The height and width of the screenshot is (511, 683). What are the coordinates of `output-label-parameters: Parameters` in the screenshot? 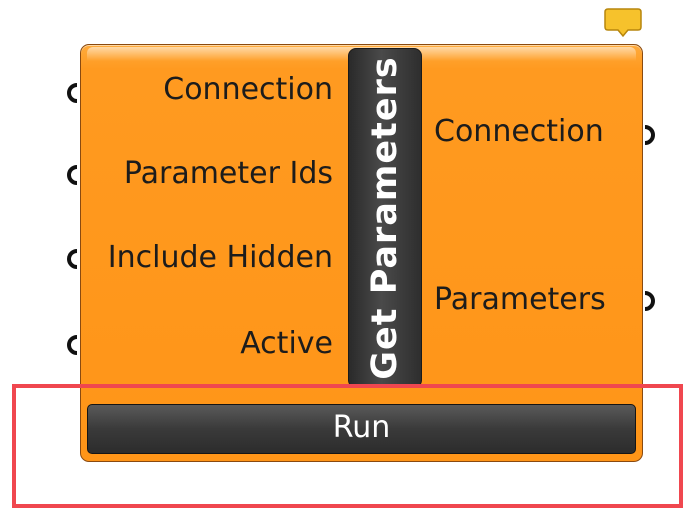 It's located at (520, 300).